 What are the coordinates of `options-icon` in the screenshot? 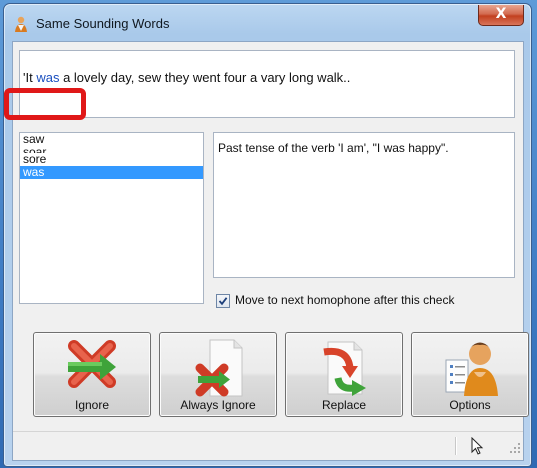 It's located at (470, 370).